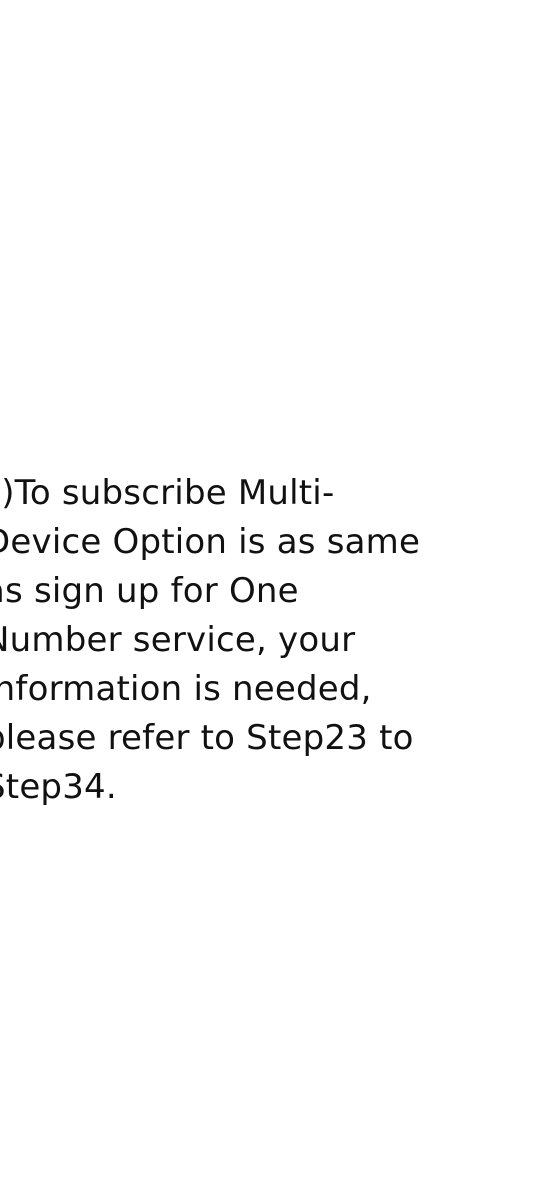  Describe the element at coordinates (167, 493) in the screenshot. I see `note-line-1: *)To subscribe Multi-` at that location.